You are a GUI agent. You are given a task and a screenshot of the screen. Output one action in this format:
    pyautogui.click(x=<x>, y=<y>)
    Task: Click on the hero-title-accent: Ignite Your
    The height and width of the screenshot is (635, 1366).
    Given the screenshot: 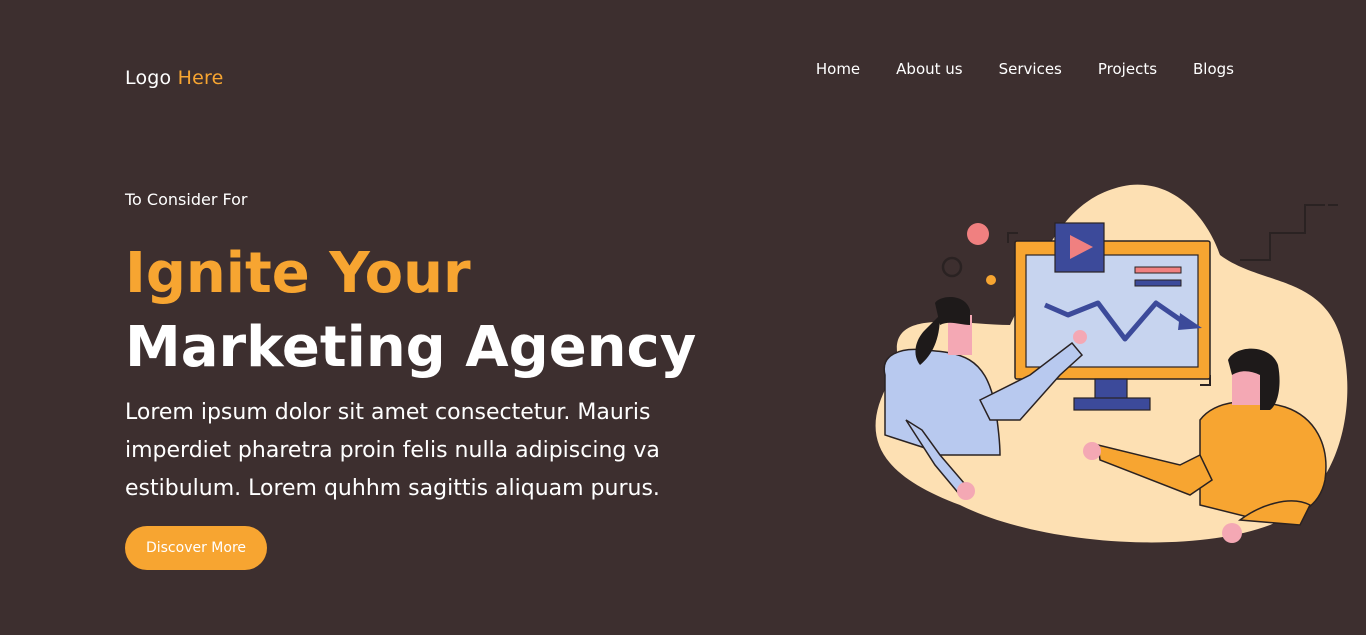 What is the action you would take?
    pyautogui.click(x=298, y=273)
    